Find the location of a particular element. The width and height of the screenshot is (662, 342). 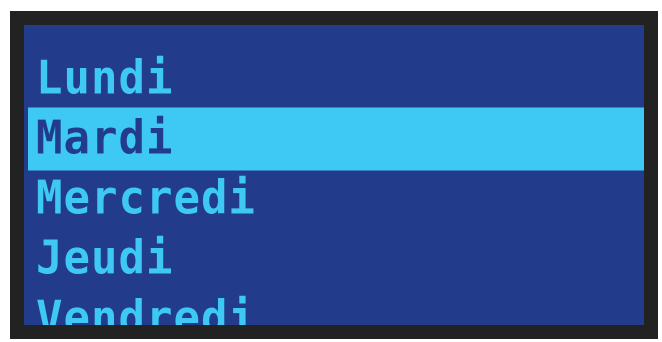

list-item-vendredi: Vendredi is located at coordinates (334, 306).